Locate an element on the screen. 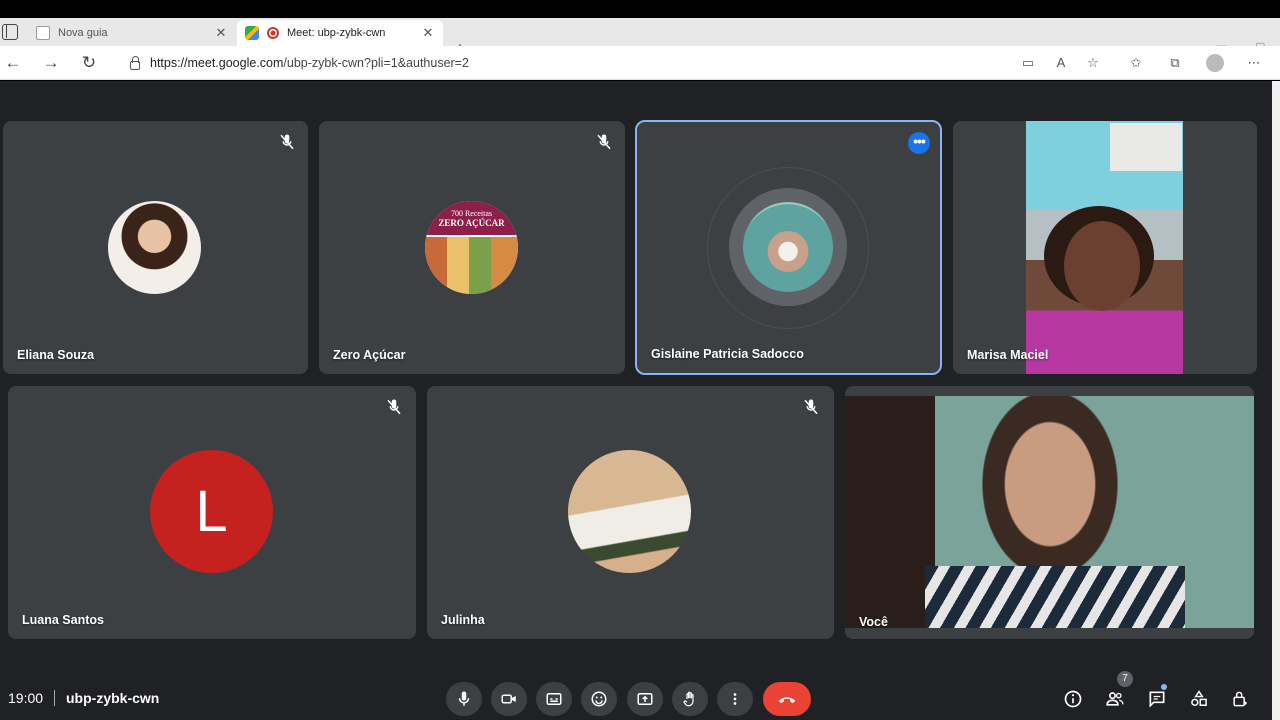 This screenshot has height=720, width=1280. people-icon is located at coordinates (1115, 699).